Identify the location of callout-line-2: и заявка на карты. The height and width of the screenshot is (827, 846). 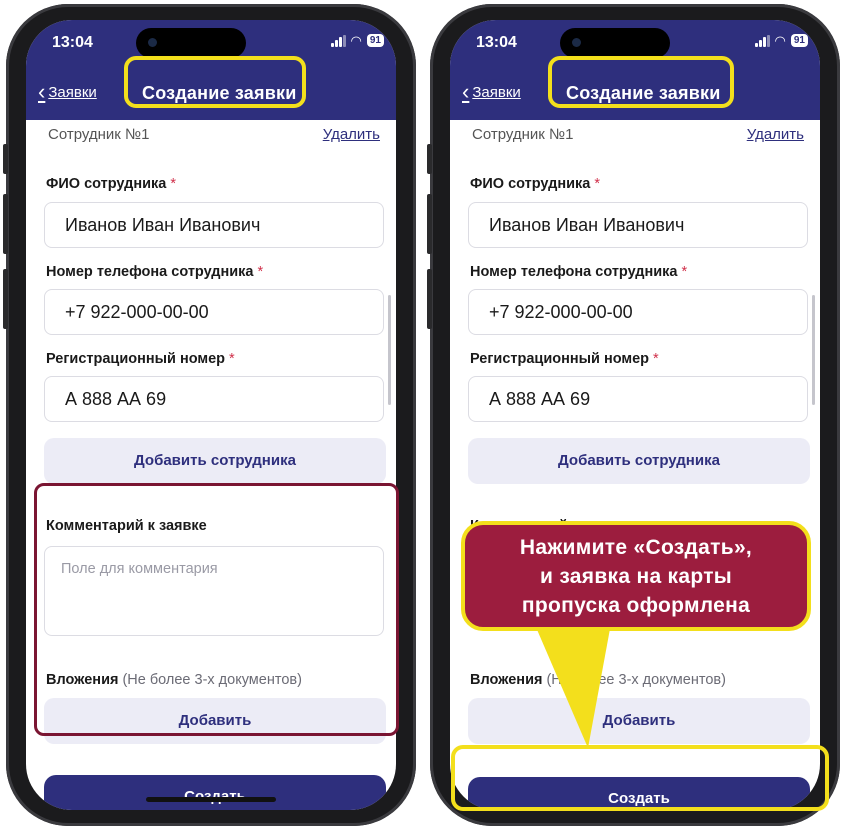
(636, 576).